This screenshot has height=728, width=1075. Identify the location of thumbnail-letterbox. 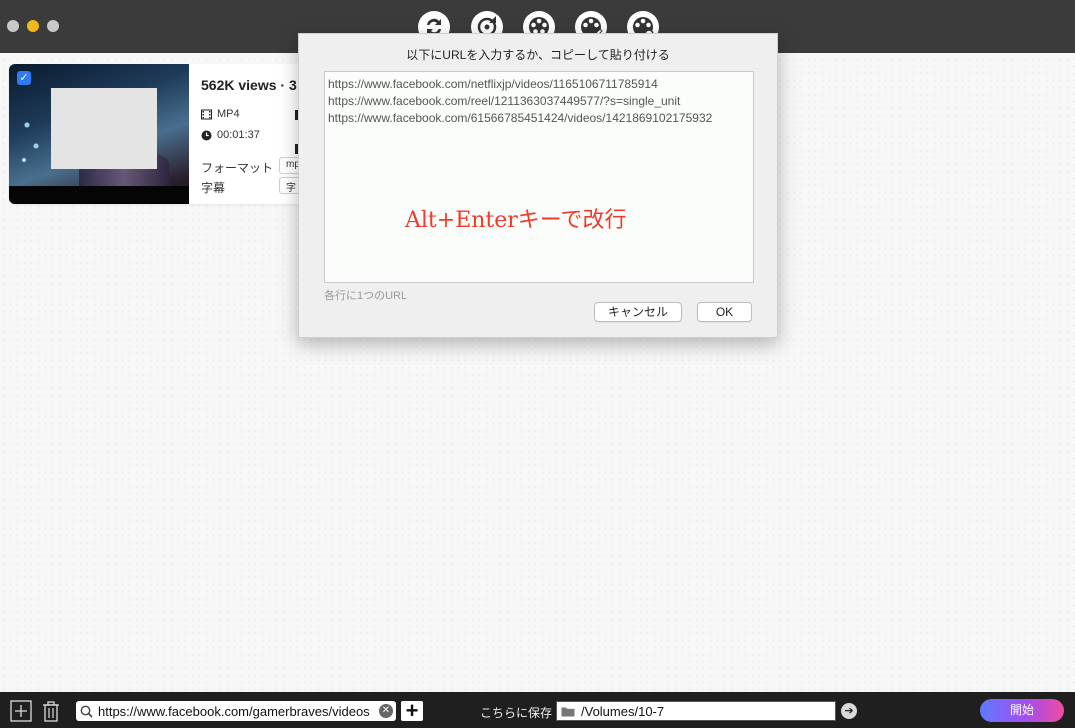
(99, 195).